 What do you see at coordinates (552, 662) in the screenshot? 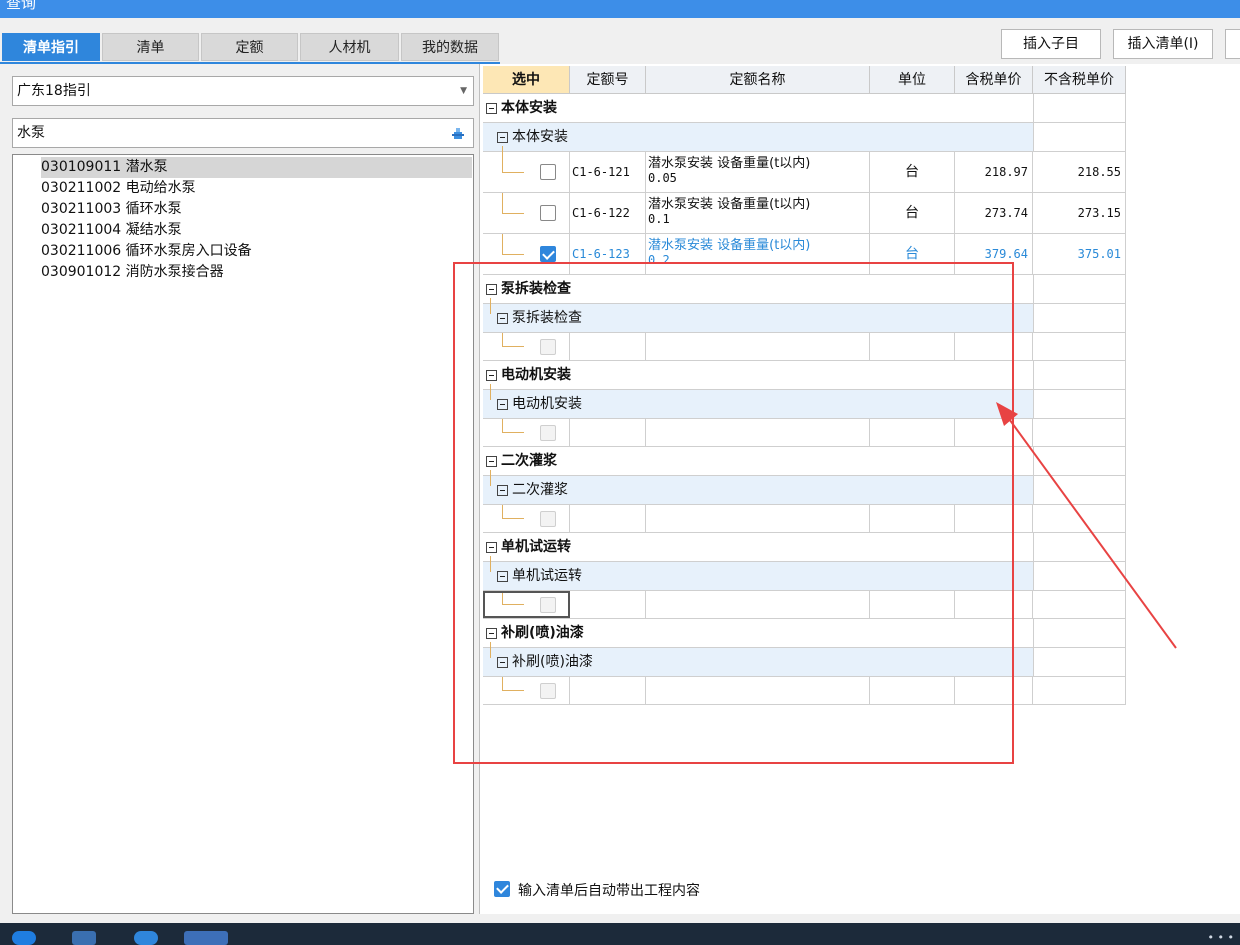
I see `subgroup-title: 补刷(喷)油漆` at bounding box center [552, 662].